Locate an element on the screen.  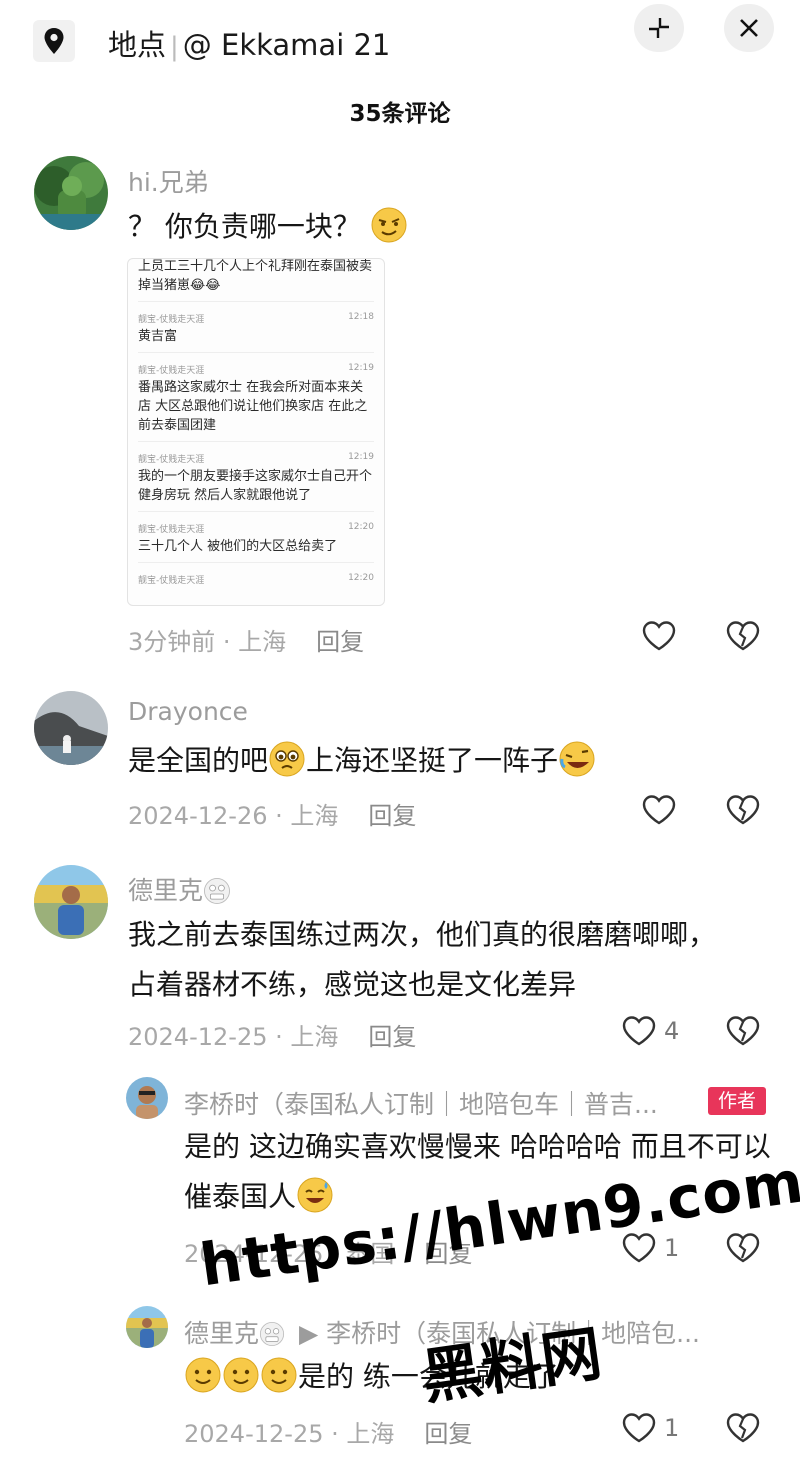
chat-sender-row: 靓宝-仗贱走天涯 12:18 is located at coordinates (256, 313).